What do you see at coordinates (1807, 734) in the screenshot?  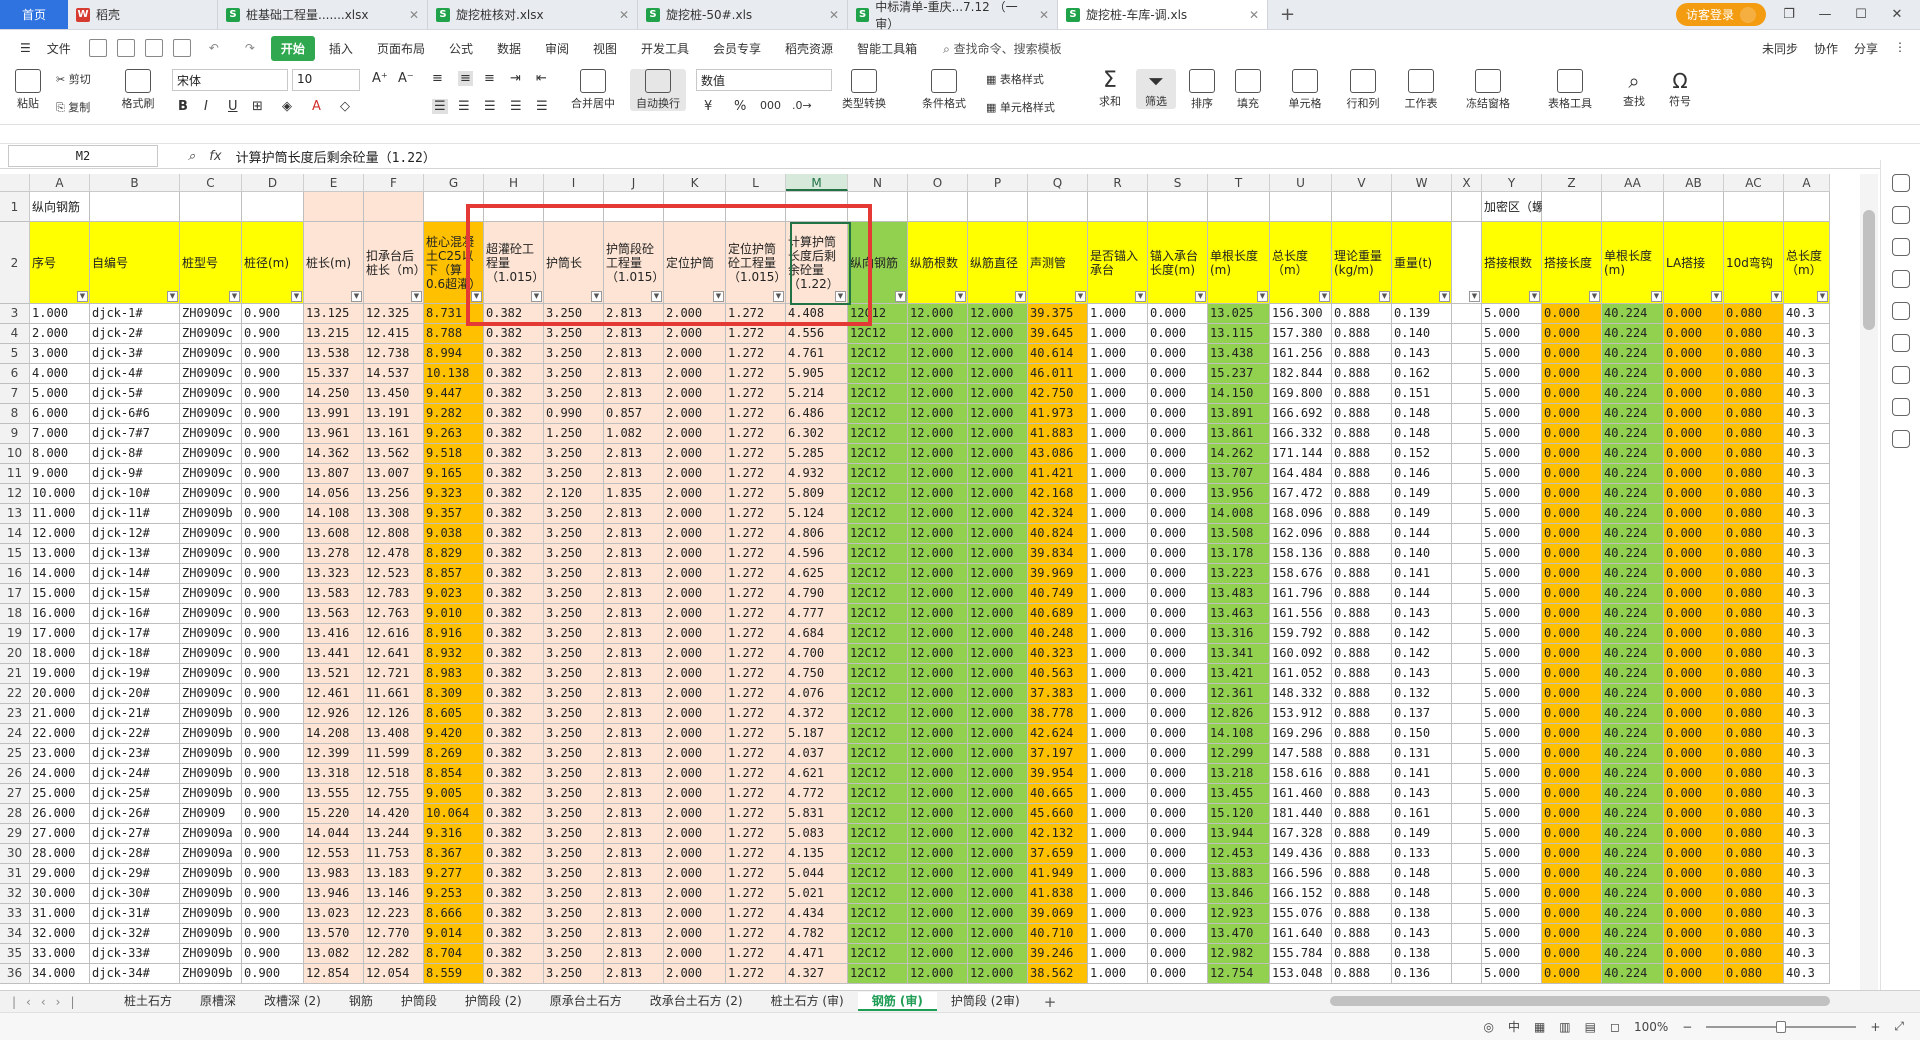 I see `cell: 40.3` at bounding box center [1807, 734].